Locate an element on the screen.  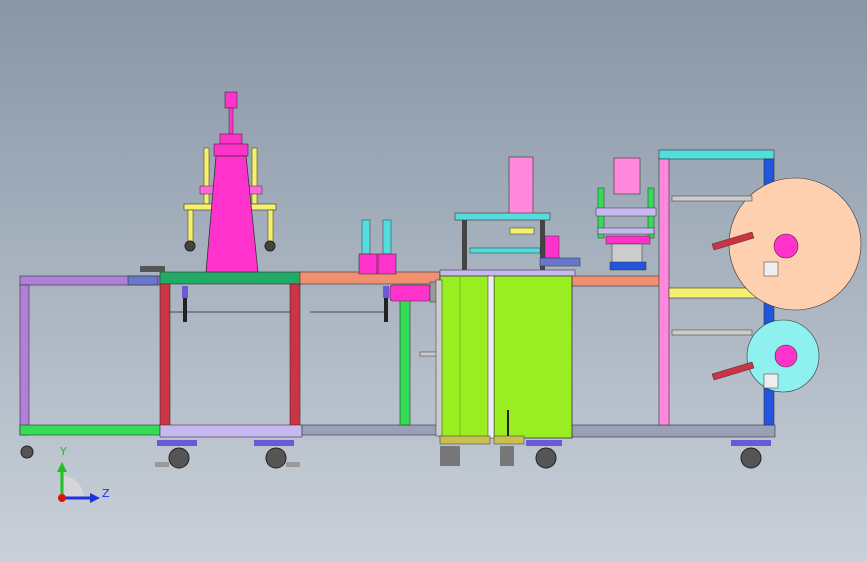
z-axis-label: Z is located at coordinates (106, 493).